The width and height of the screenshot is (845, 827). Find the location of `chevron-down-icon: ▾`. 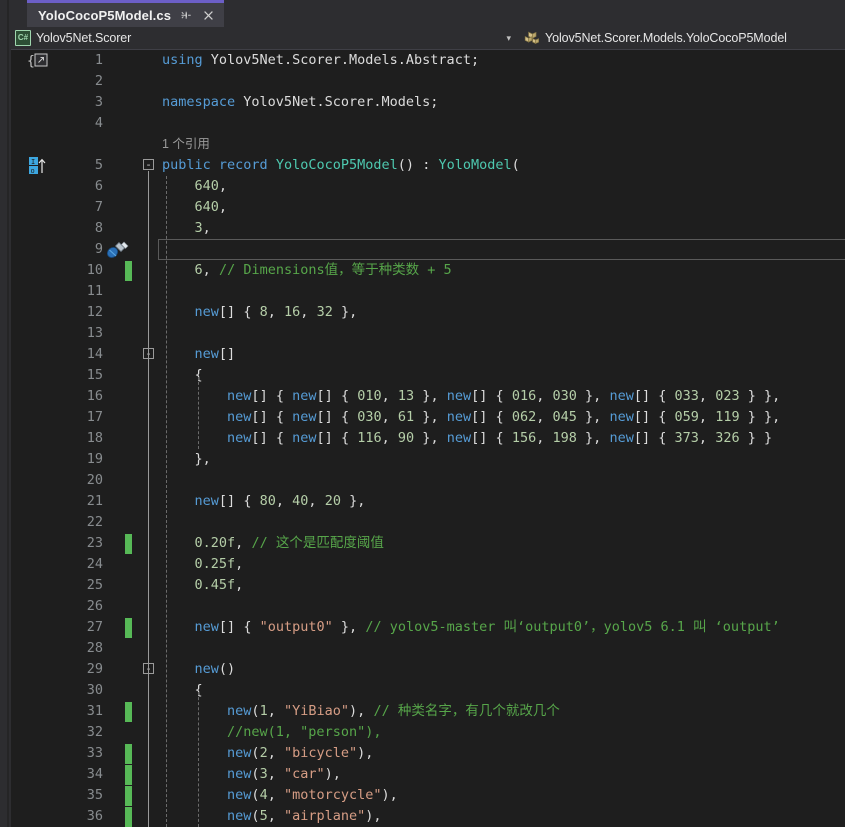

chevron-down-icon: ▾ is located at coordinates (508, 38).